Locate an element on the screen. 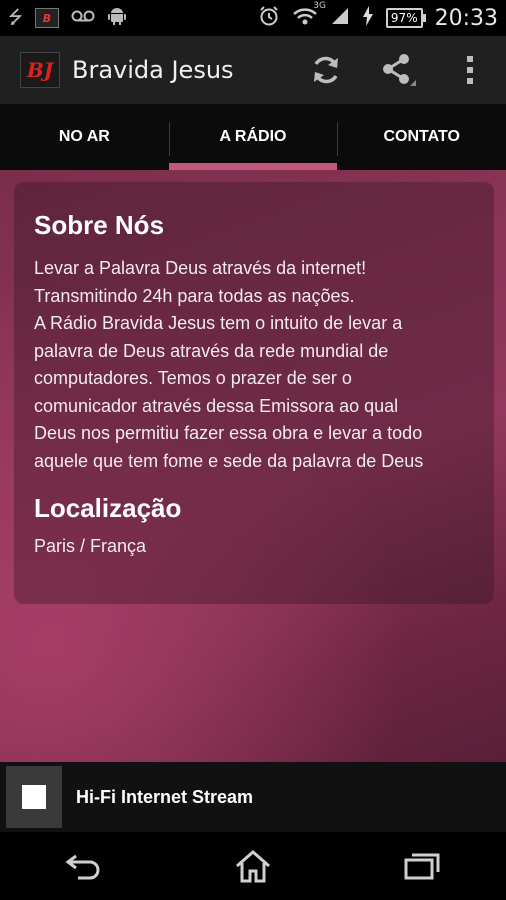 The width and height of the screenshot is (506, 900). stream-title: Hi-Fi Internet Stream is located at coordinates (165, 796).